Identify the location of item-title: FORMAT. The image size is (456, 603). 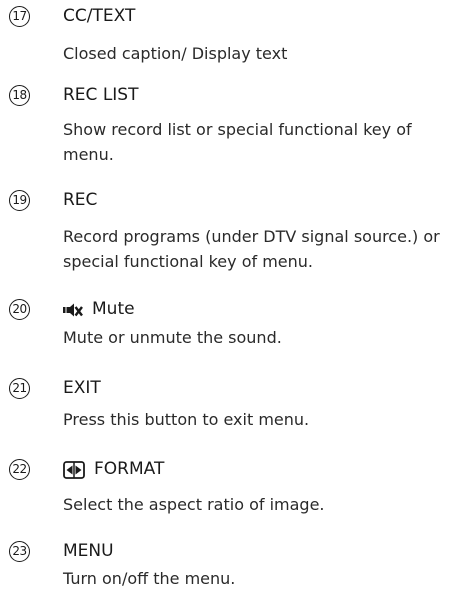
(113, 469).